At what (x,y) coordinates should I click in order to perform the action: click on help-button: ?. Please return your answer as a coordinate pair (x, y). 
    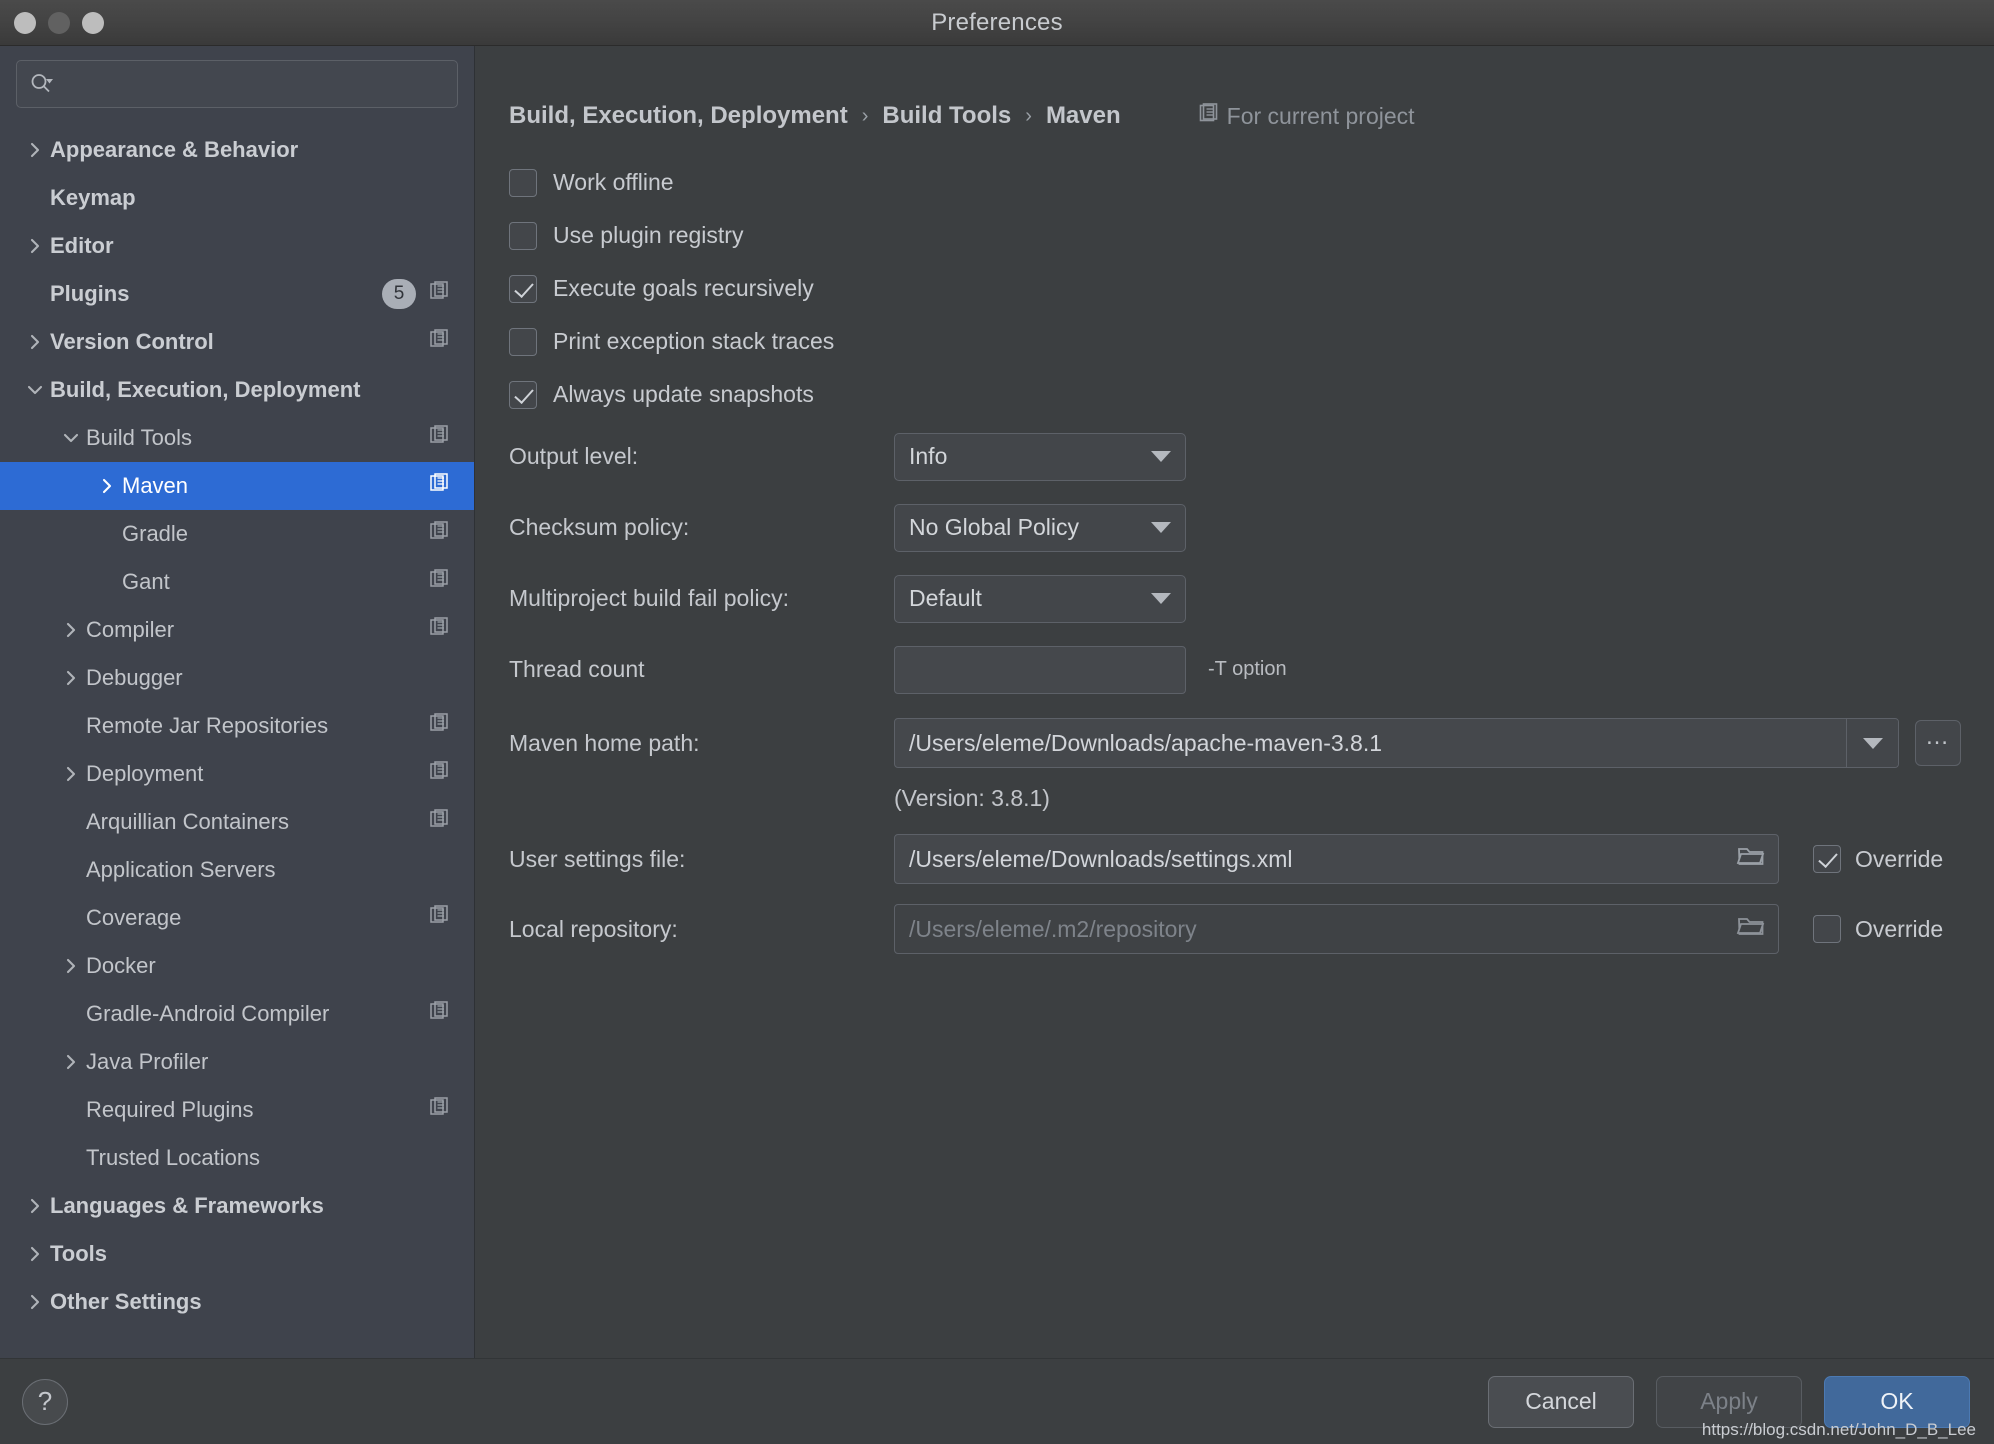
    Looking at the image, I should click on (45, 1401).